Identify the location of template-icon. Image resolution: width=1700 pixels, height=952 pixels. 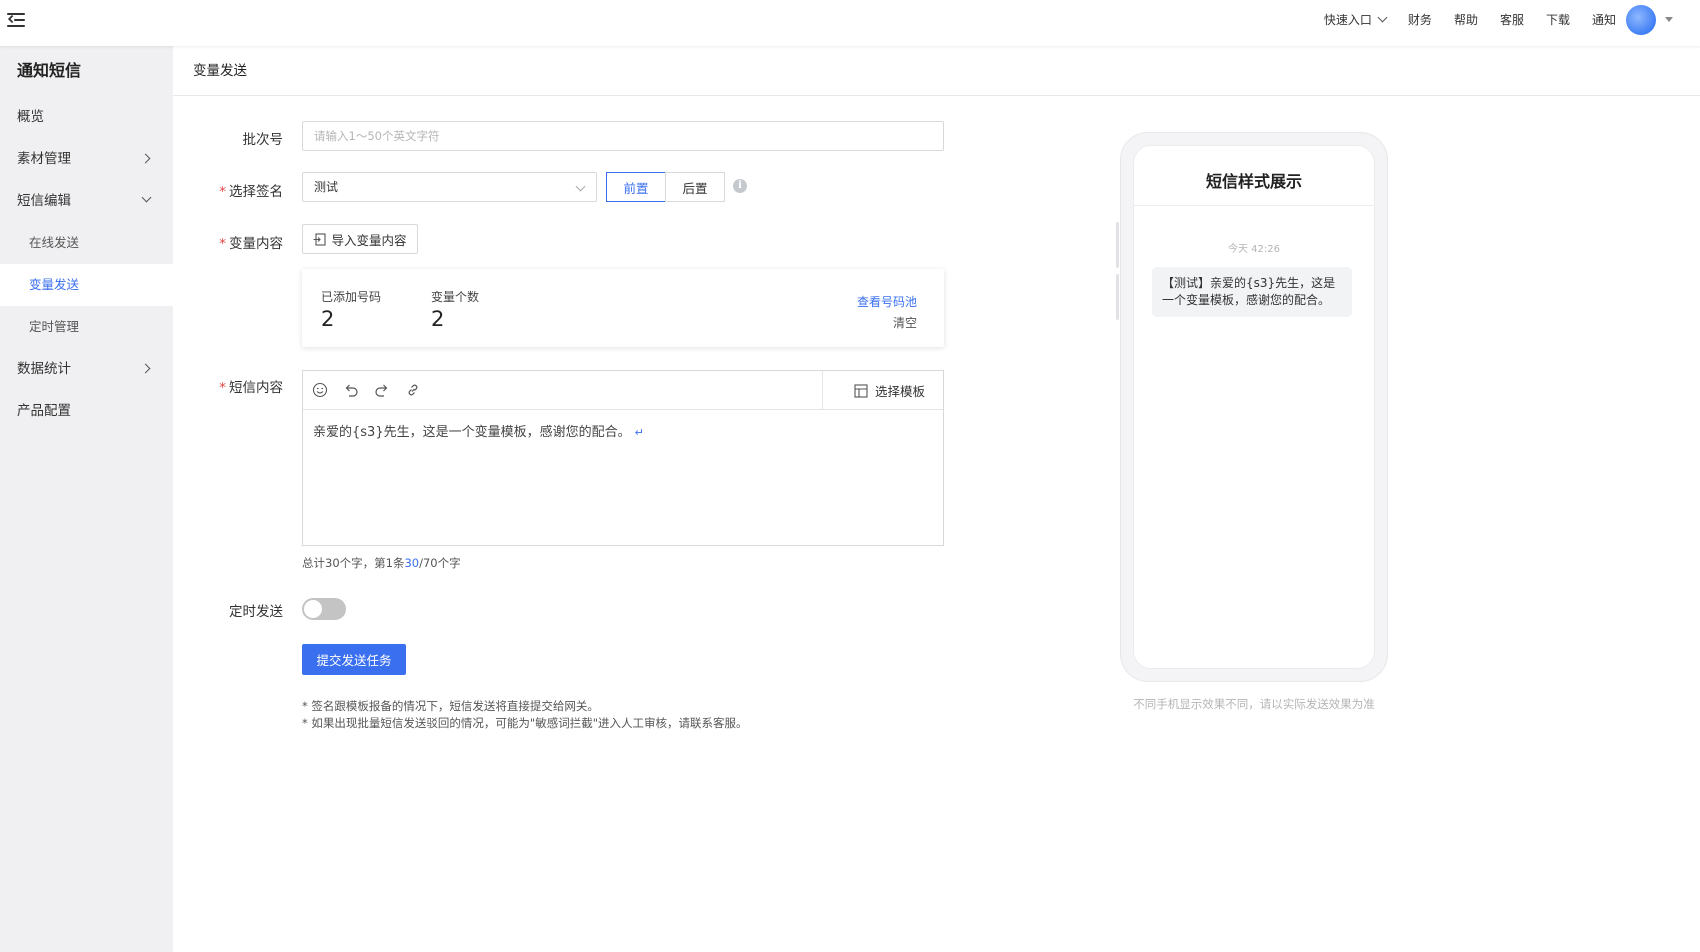
(861, 390).